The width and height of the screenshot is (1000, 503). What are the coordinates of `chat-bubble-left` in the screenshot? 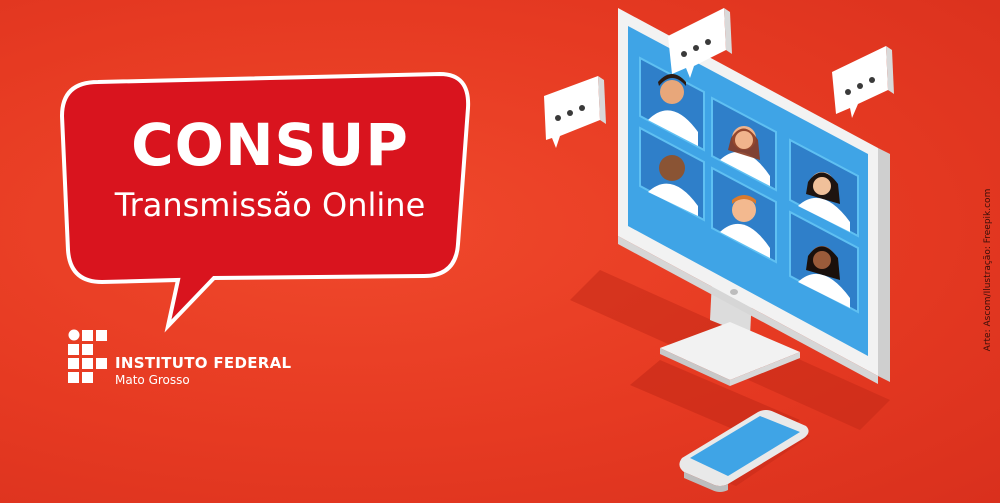 It's located at (575, 112).